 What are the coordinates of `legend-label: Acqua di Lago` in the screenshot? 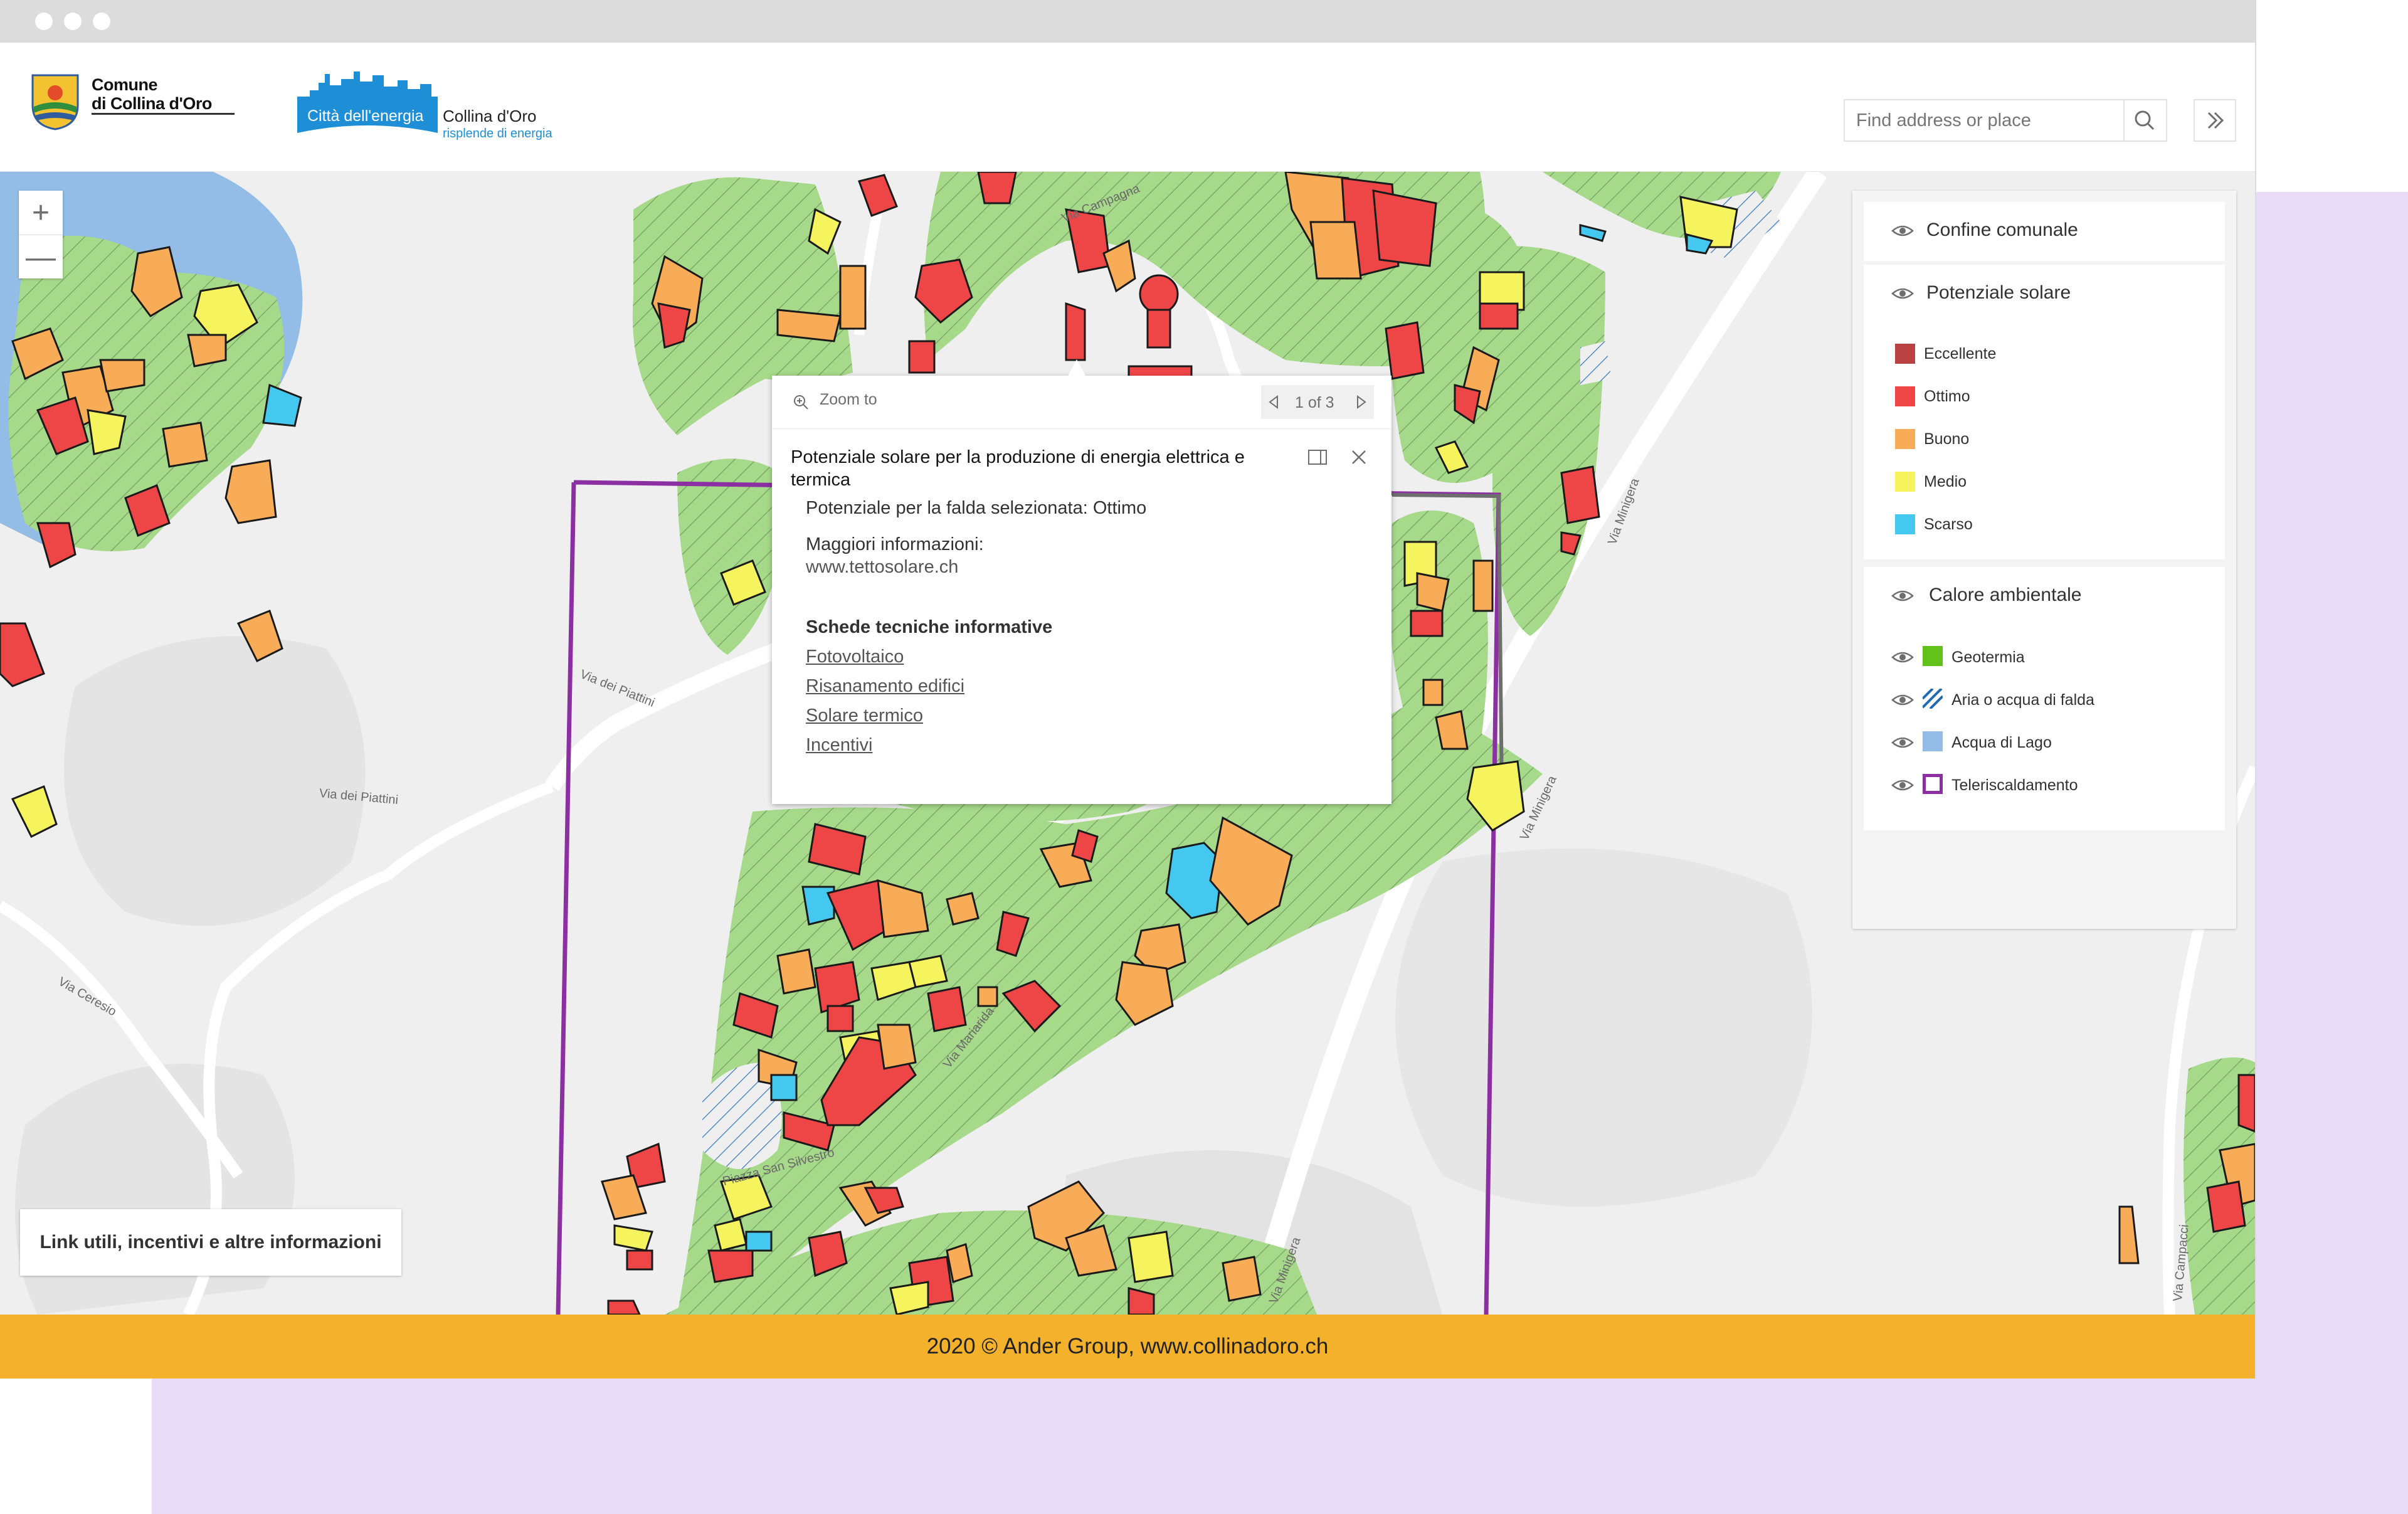 It's located at (2001, 742).